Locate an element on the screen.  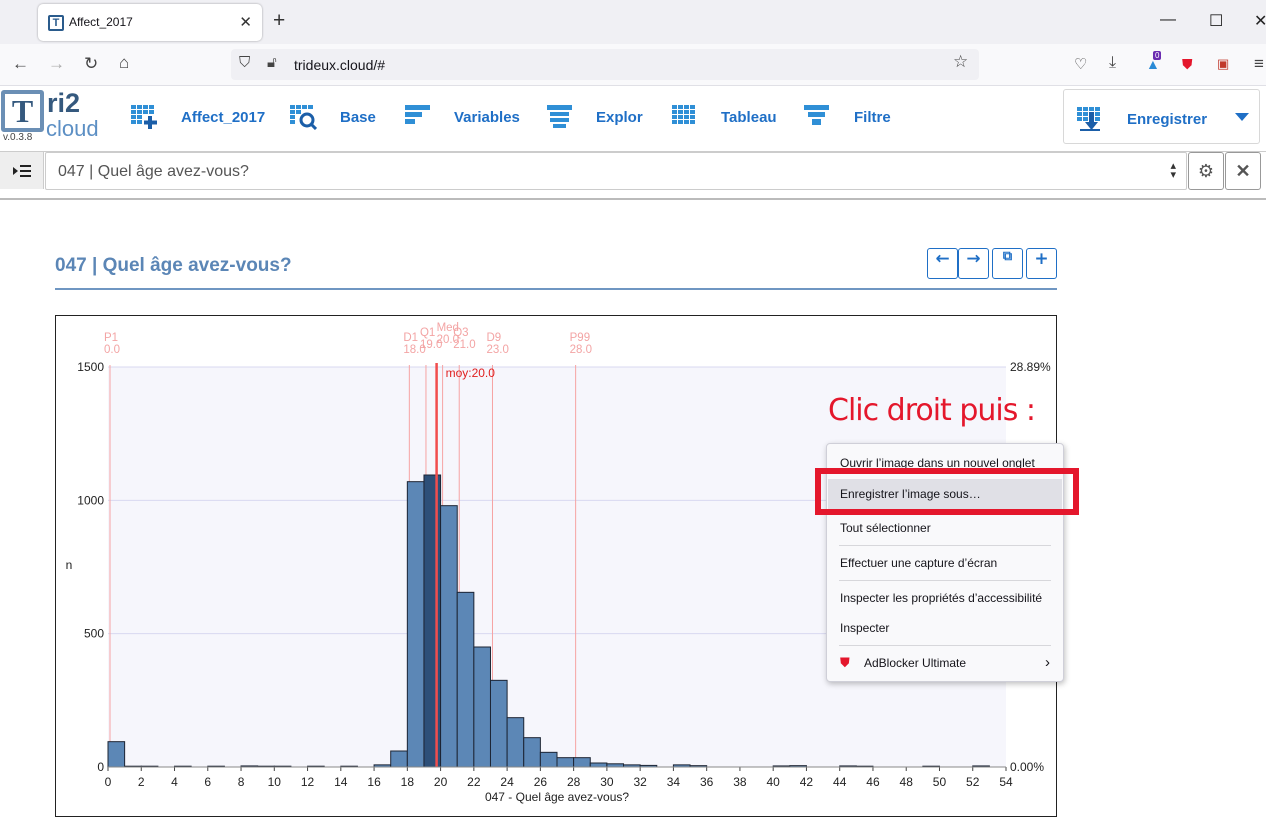
menu-separator is located at coordinates (945, 645).